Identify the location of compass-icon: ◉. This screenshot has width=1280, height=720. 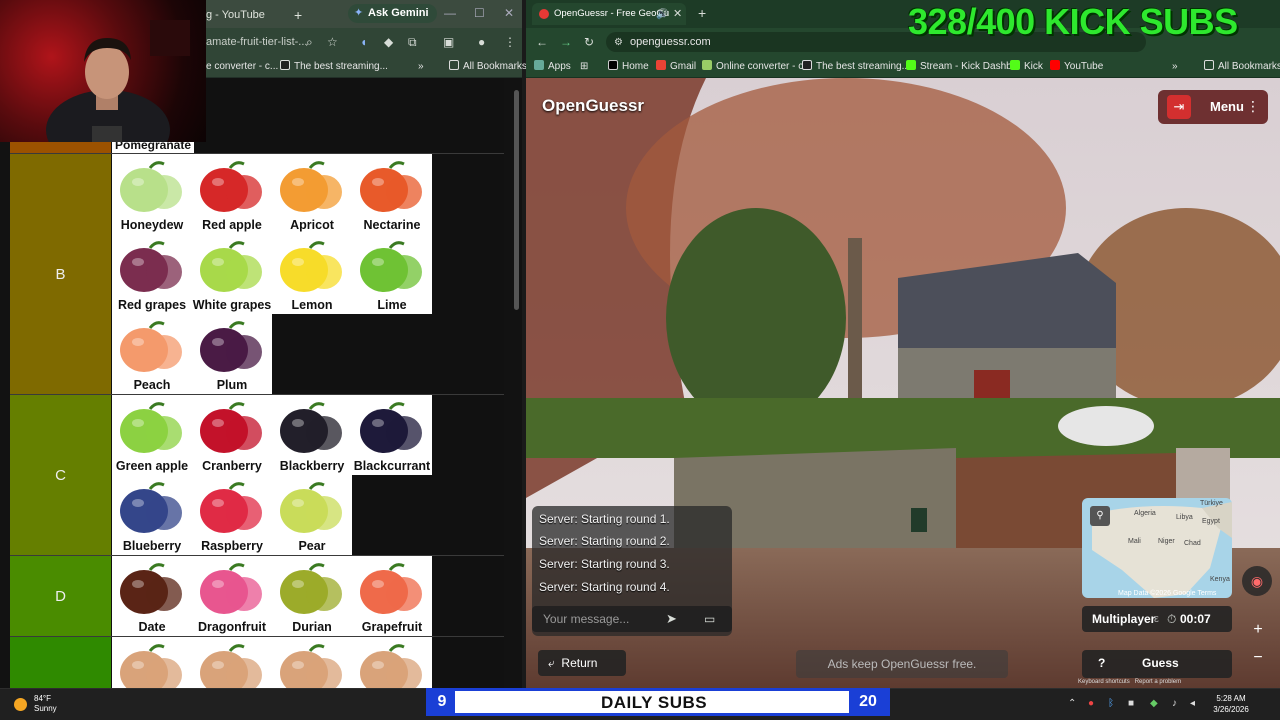
(1257, 581).